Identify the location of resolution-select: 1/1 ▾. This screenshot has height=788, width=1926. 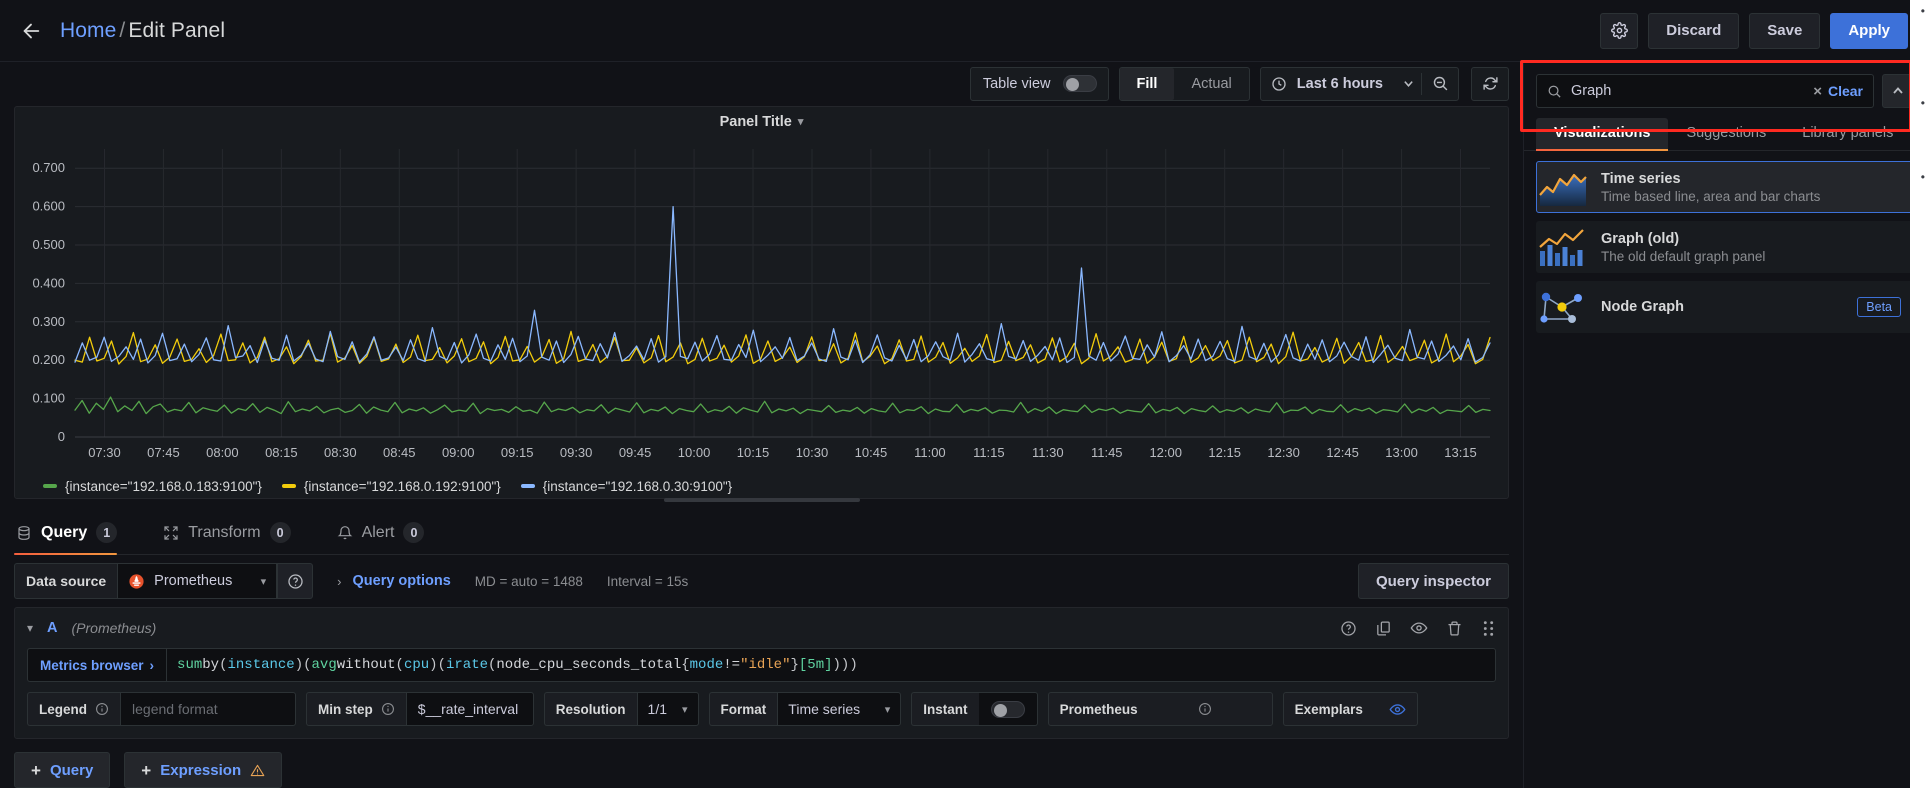
(667, 709).